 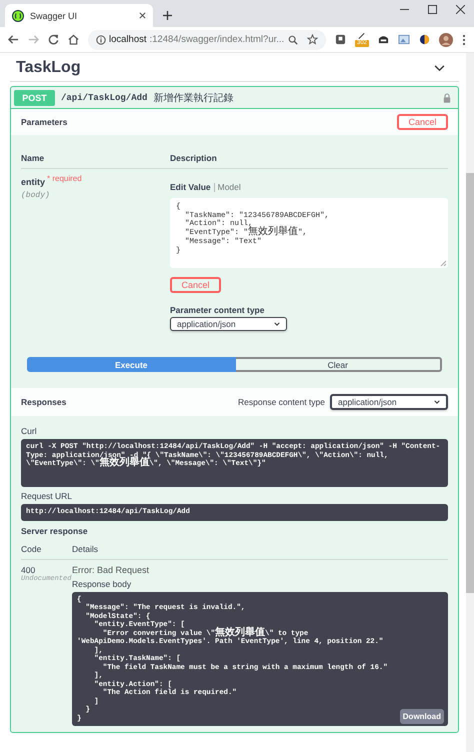 I want to click on reload-icon, so click(x=53, y=39).